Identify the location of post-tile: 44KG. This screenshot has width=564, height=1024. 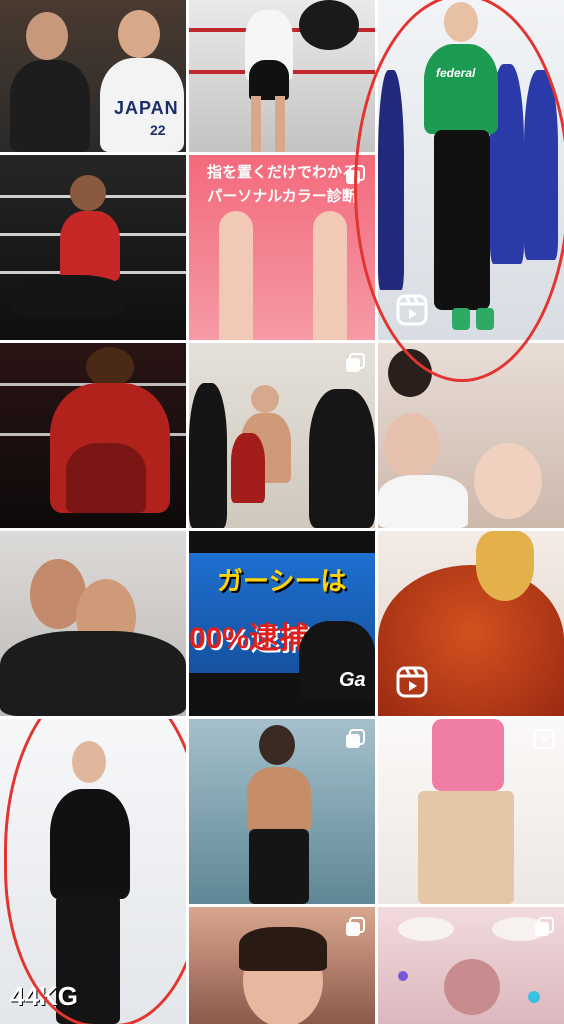
(93, 871).